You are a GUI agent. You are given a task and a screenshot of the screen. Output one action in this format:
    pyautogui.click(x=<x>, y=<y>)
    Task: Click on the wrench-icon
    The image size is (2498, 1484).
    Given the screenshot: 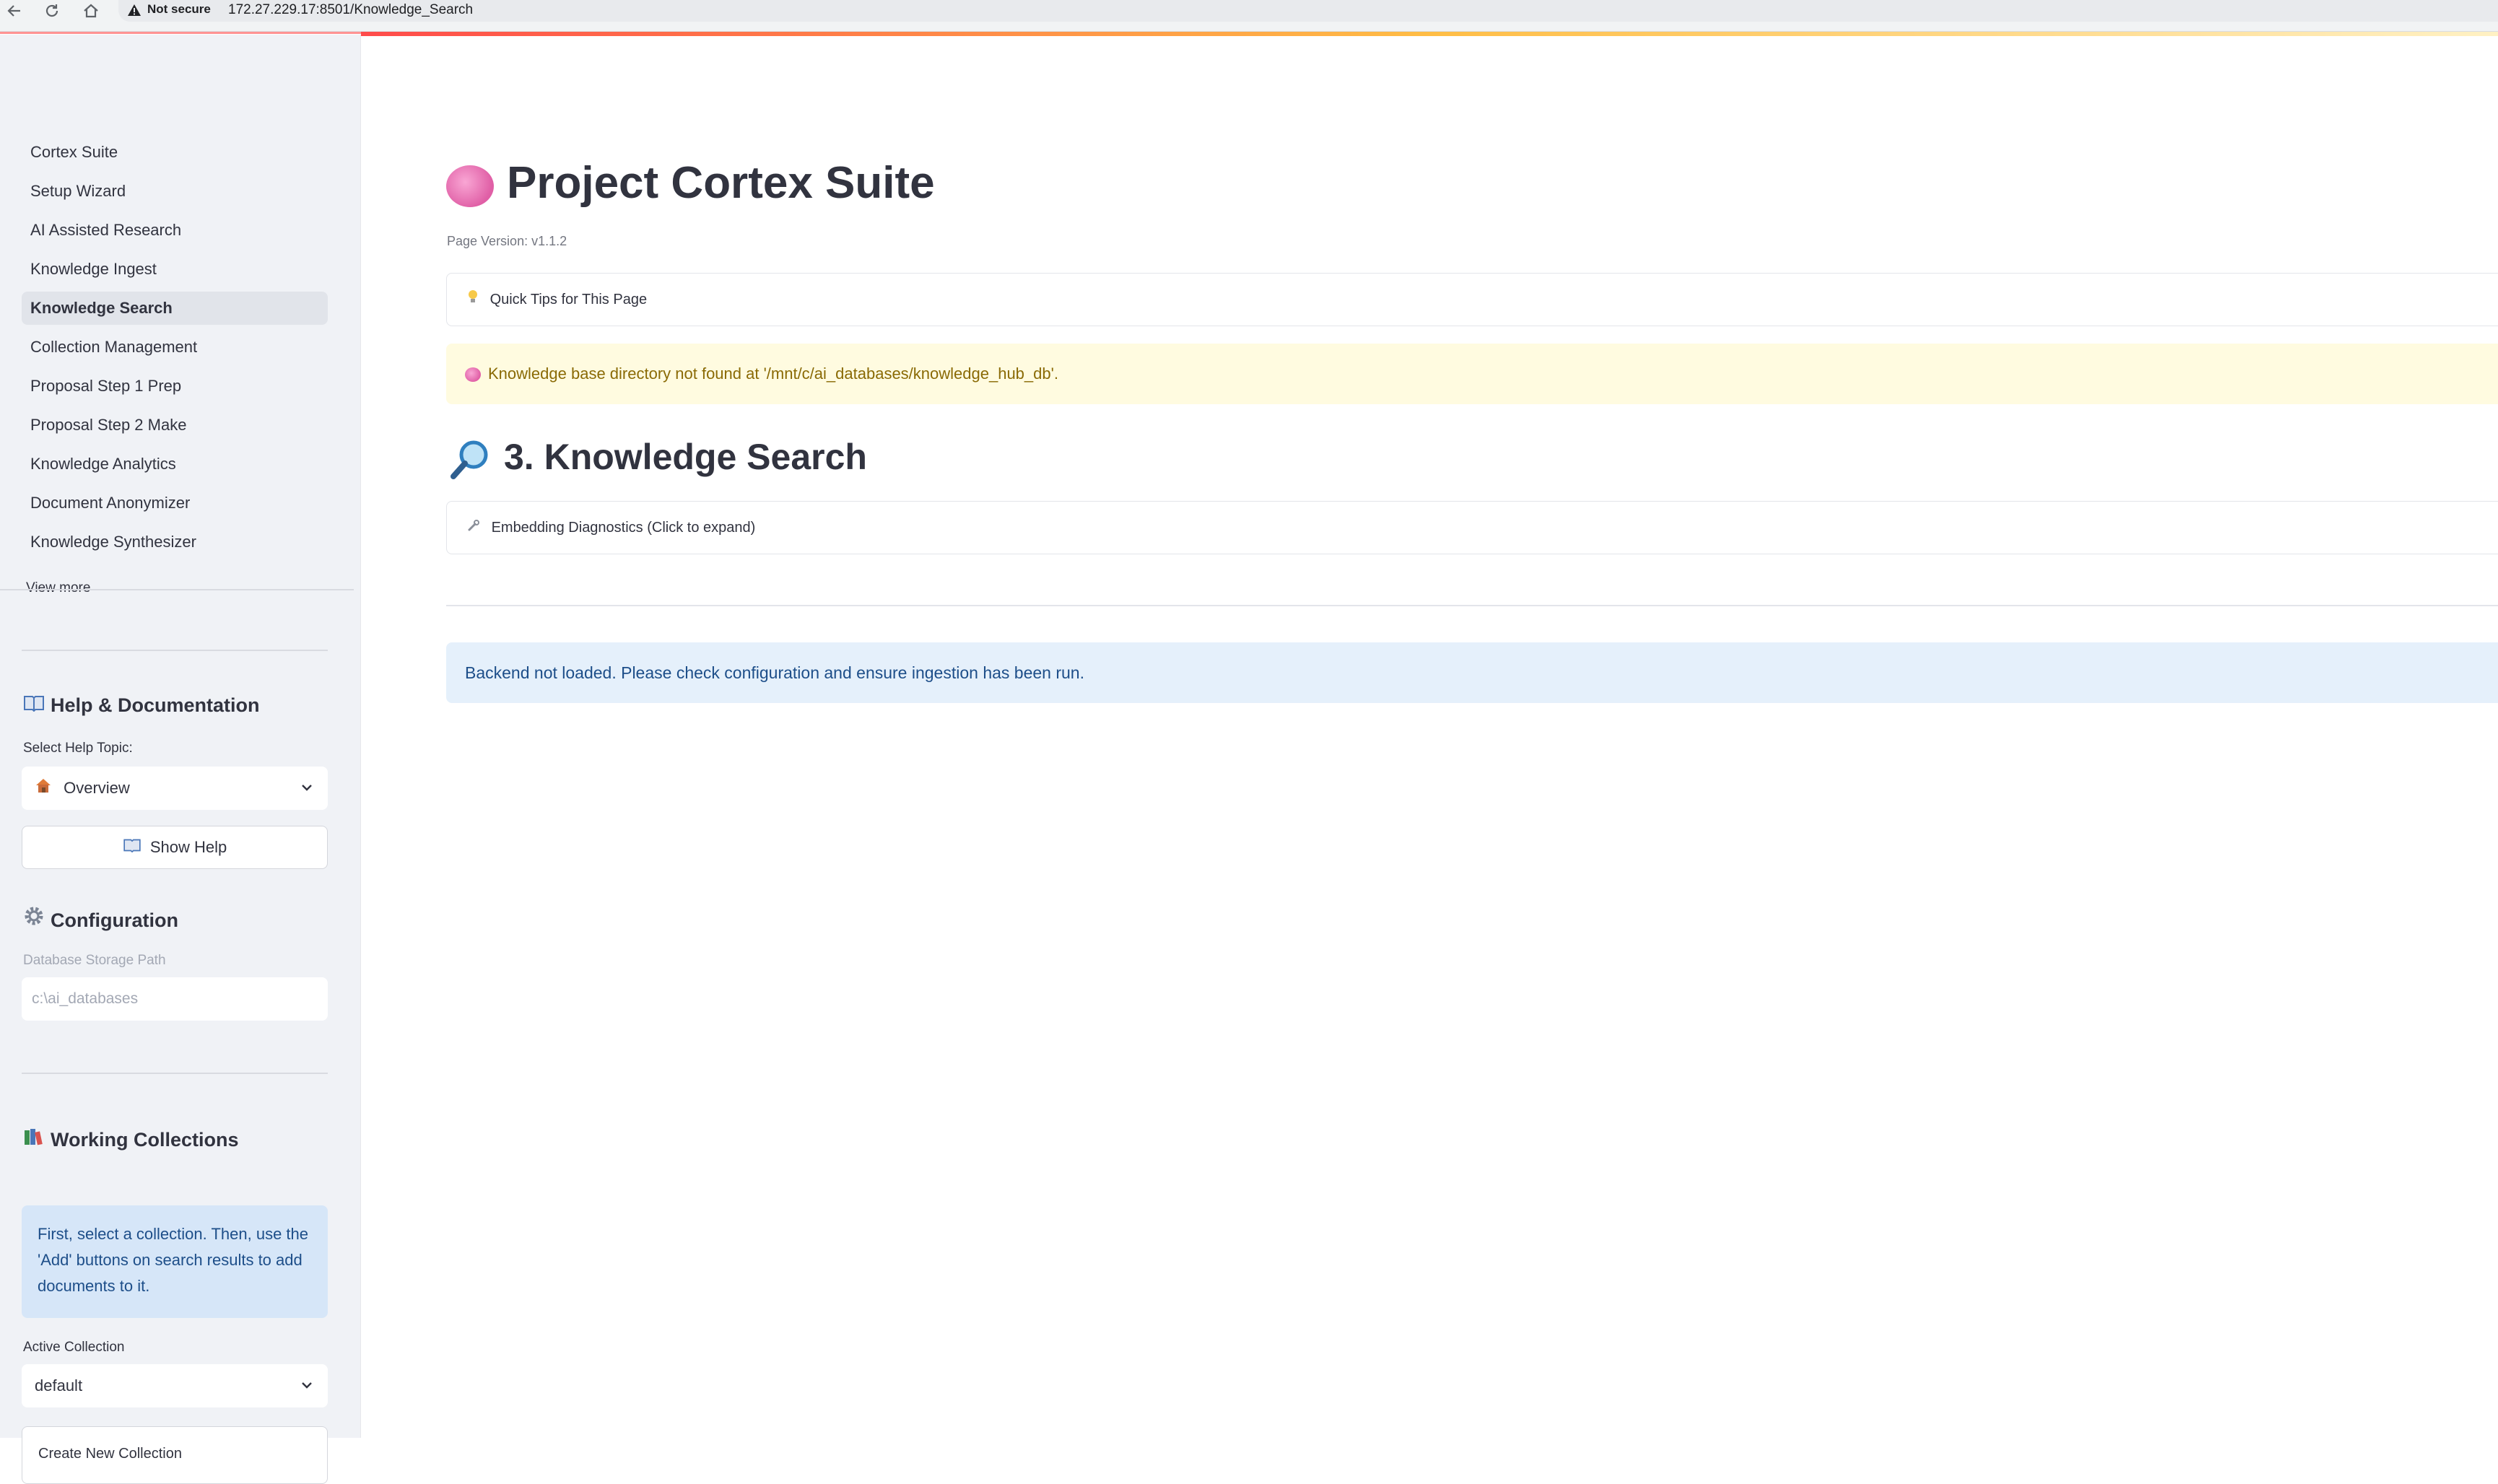 What is the action you would take?
    pyautogui.click(x=475, y=528)
    